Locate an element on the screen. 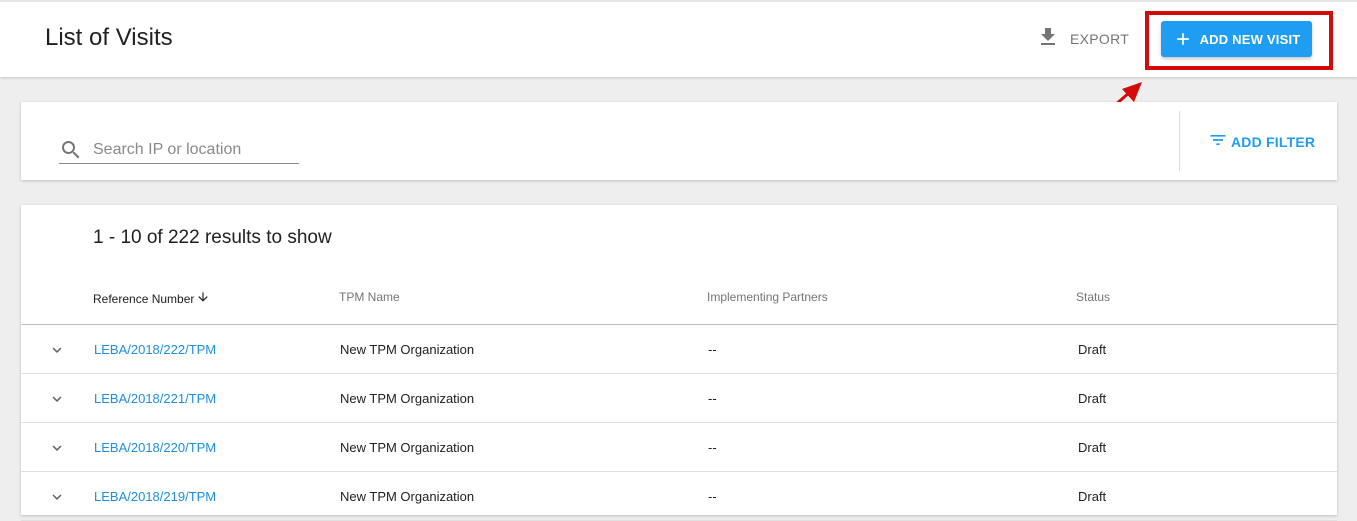 This screenshot has height=521, width=1357. reference-number-link: LEBA/2018/222/TPM is located at coordinates (155, 349).